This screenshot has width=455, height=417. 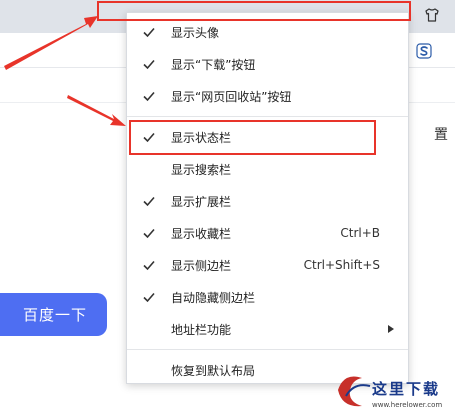 What do you see at coordinates (231, 96) in the screenshot?
I see `menu-item-label: 显示“网页回收站”按钮` at bounding box center [231, 96].